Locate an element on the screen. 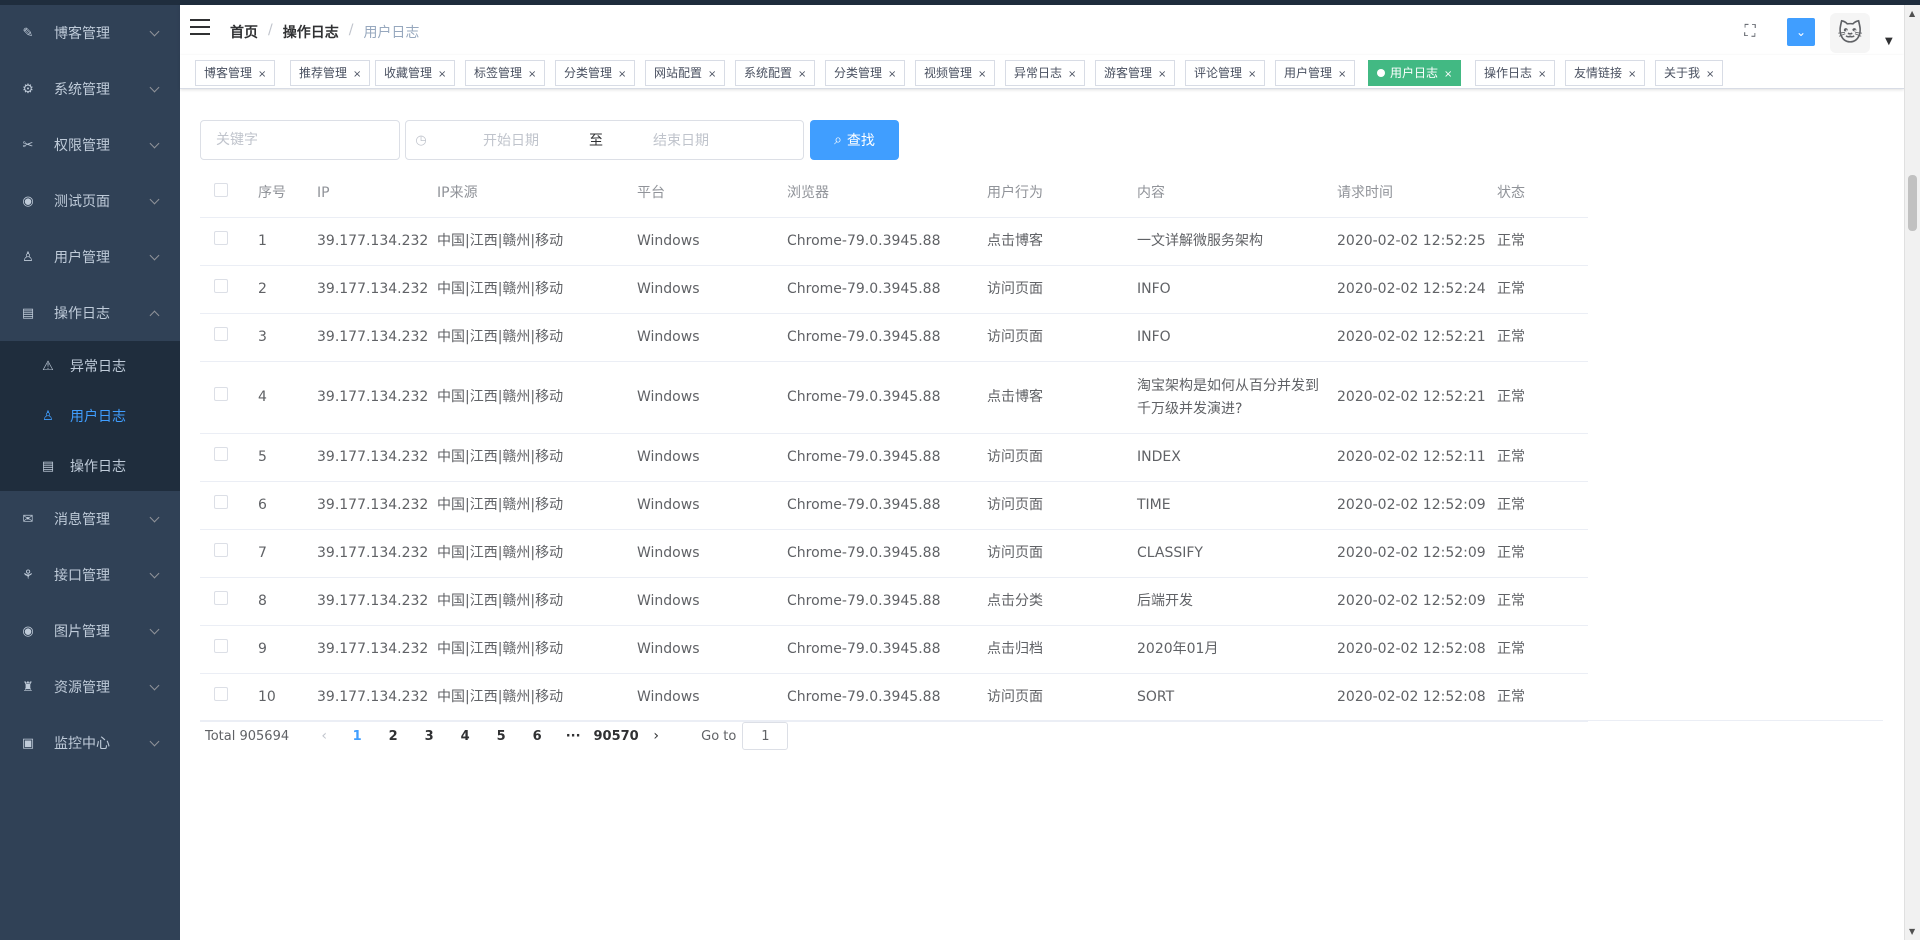 Image resolution: width=1920 pixels, height=940 pixels. submenu-item: ⚠ 异常日志 is located at coordinates (90, 366).